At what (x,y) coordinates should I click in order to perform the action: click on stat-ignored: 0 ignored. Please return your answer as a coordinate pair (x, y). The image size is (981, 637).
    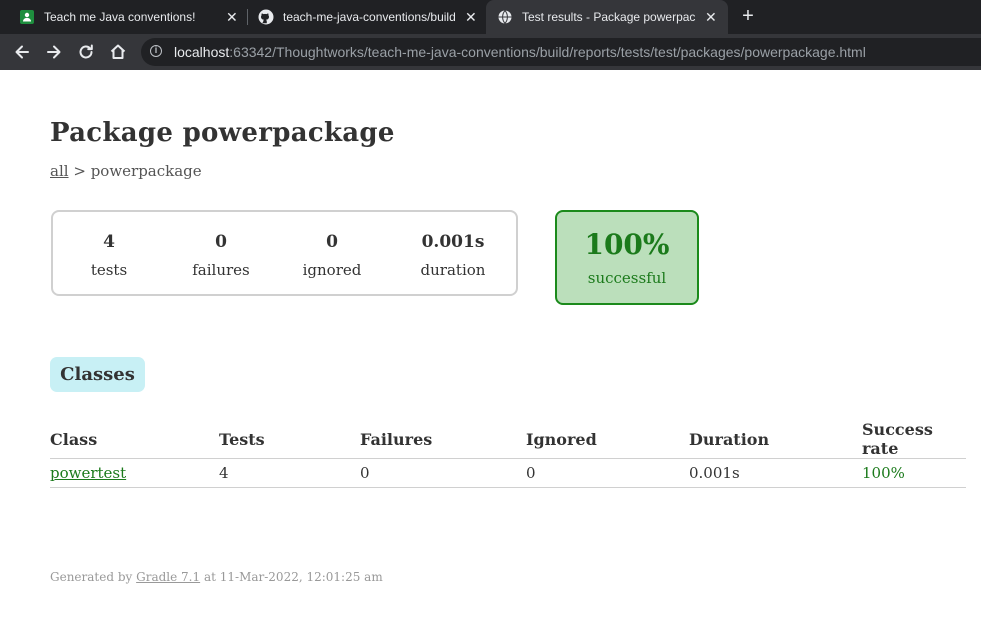
    Looking at the image, I should click on (332, 255).